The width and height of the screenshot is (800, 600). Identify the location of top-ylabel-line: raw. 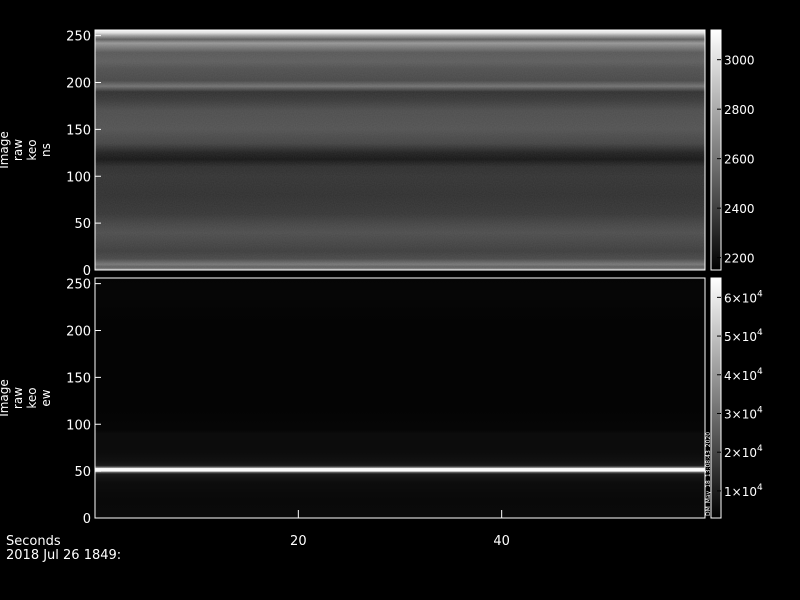
(18, 150).